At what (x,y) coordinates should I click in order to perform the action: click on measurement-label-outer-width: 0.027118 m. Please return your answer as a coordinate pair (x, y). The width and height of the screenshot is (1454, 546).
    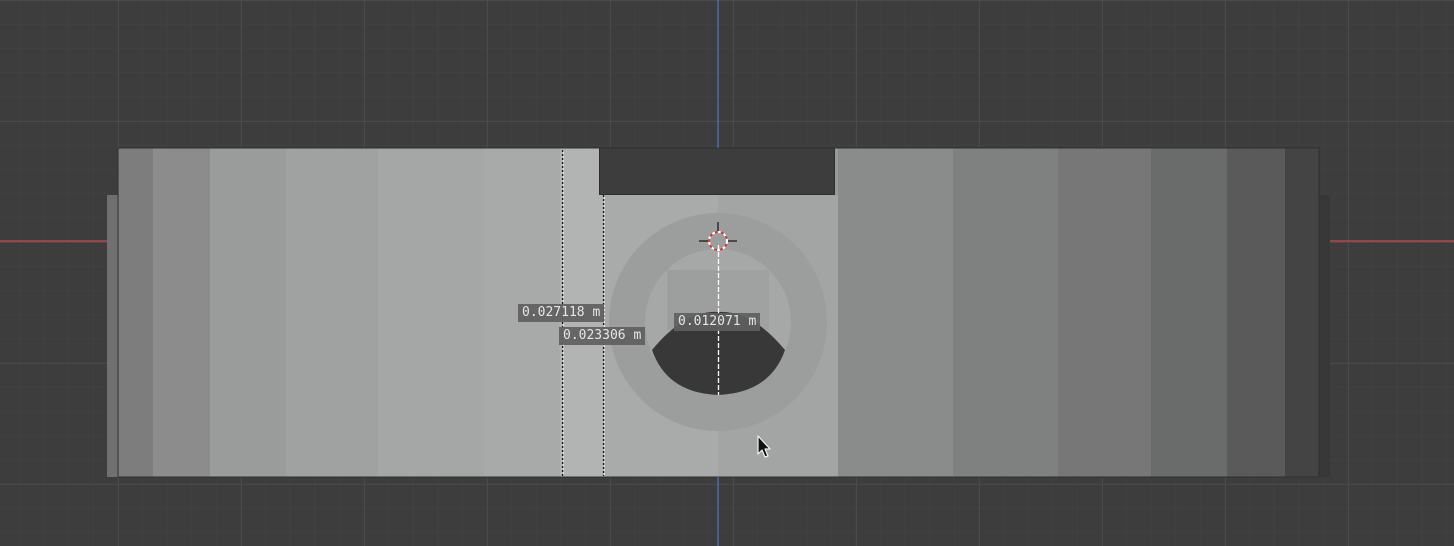
    Looking at the image, I should click on (561, 313).